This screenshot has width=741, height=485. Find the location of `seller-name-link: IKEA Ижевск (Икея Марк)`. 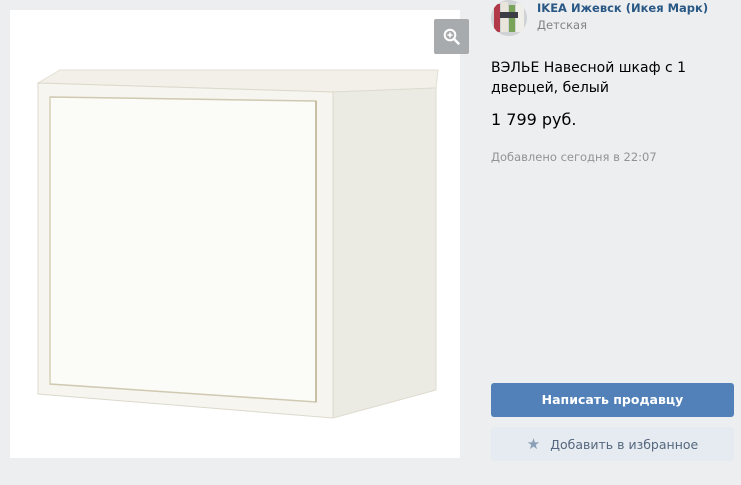

seller-name-link: IKEA Ижевск (Икея Марк) is located at coordinates (622, 8).